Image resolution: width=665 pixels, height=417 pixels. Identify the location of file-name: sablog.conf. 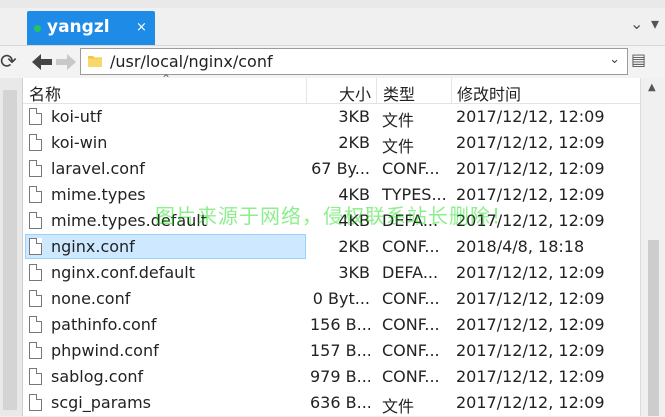
(97, 376).